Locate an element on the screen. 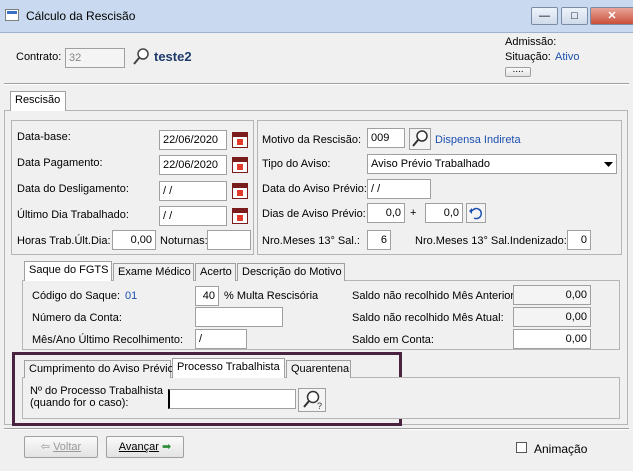 This screenshot has height=471, width=633. close-button: ✕ is located at coordinates (611, 16).